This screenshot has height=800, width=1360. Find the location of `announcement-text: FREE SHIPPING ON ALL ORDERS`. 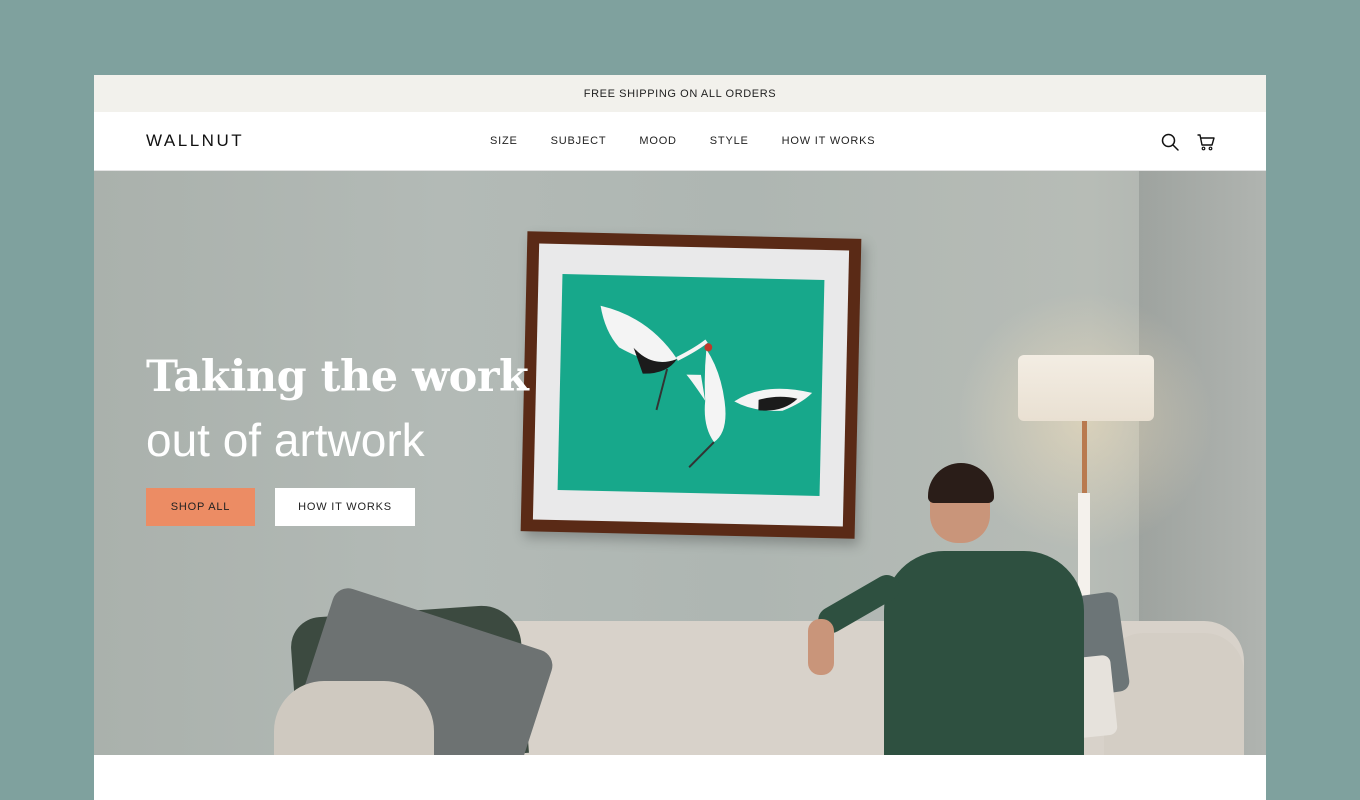

announcement-text: FREE SHIPPING ON ALL ORDERS is located at coordinates (680, 93).